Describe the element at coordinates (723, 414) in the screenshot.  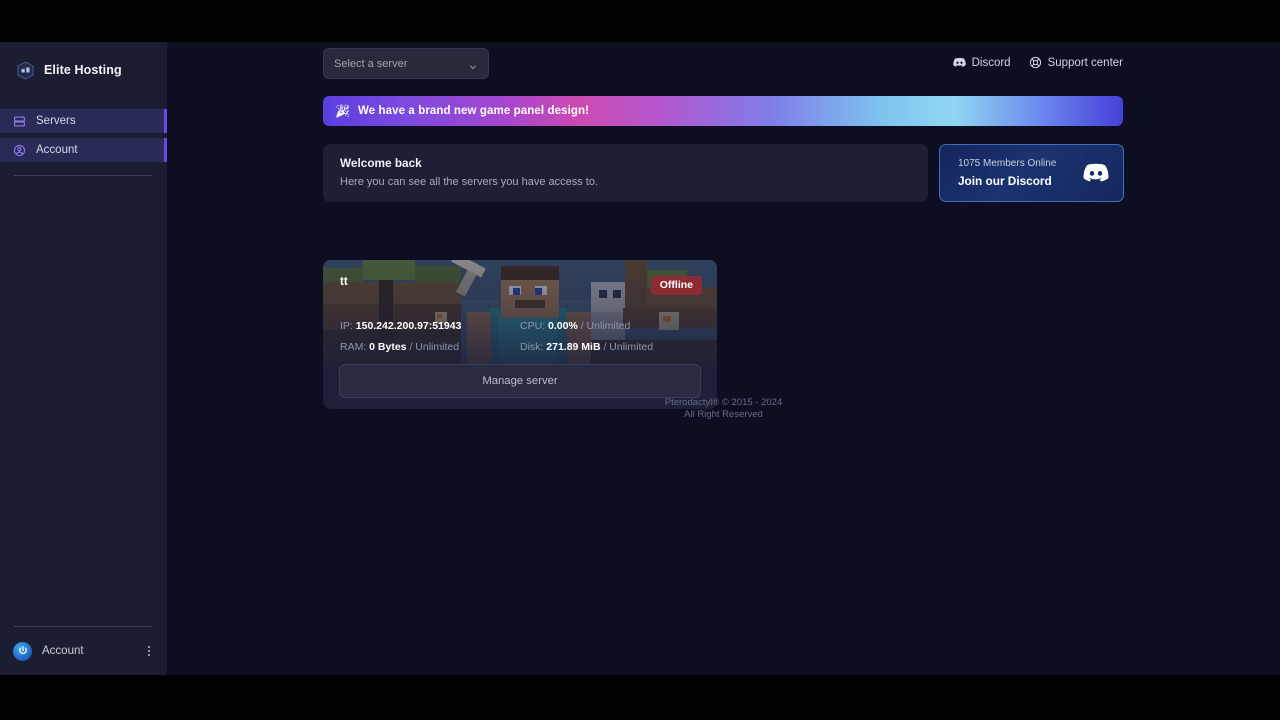
I see `footer-rights: All Right Reserved` at that location.